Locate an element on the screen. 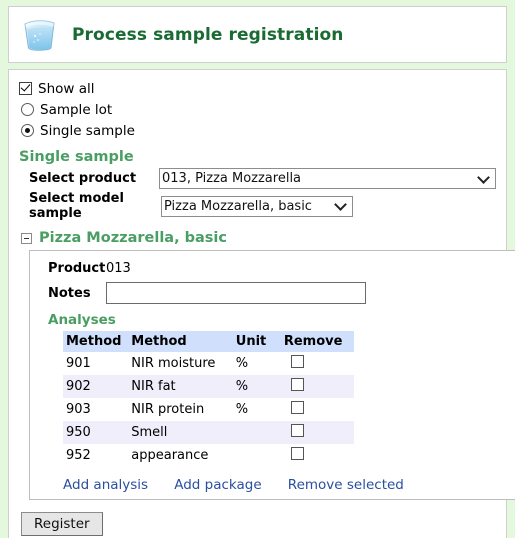 The image size is (515, 538). table-row: 952 appearance is located at coordinates (208, 455).